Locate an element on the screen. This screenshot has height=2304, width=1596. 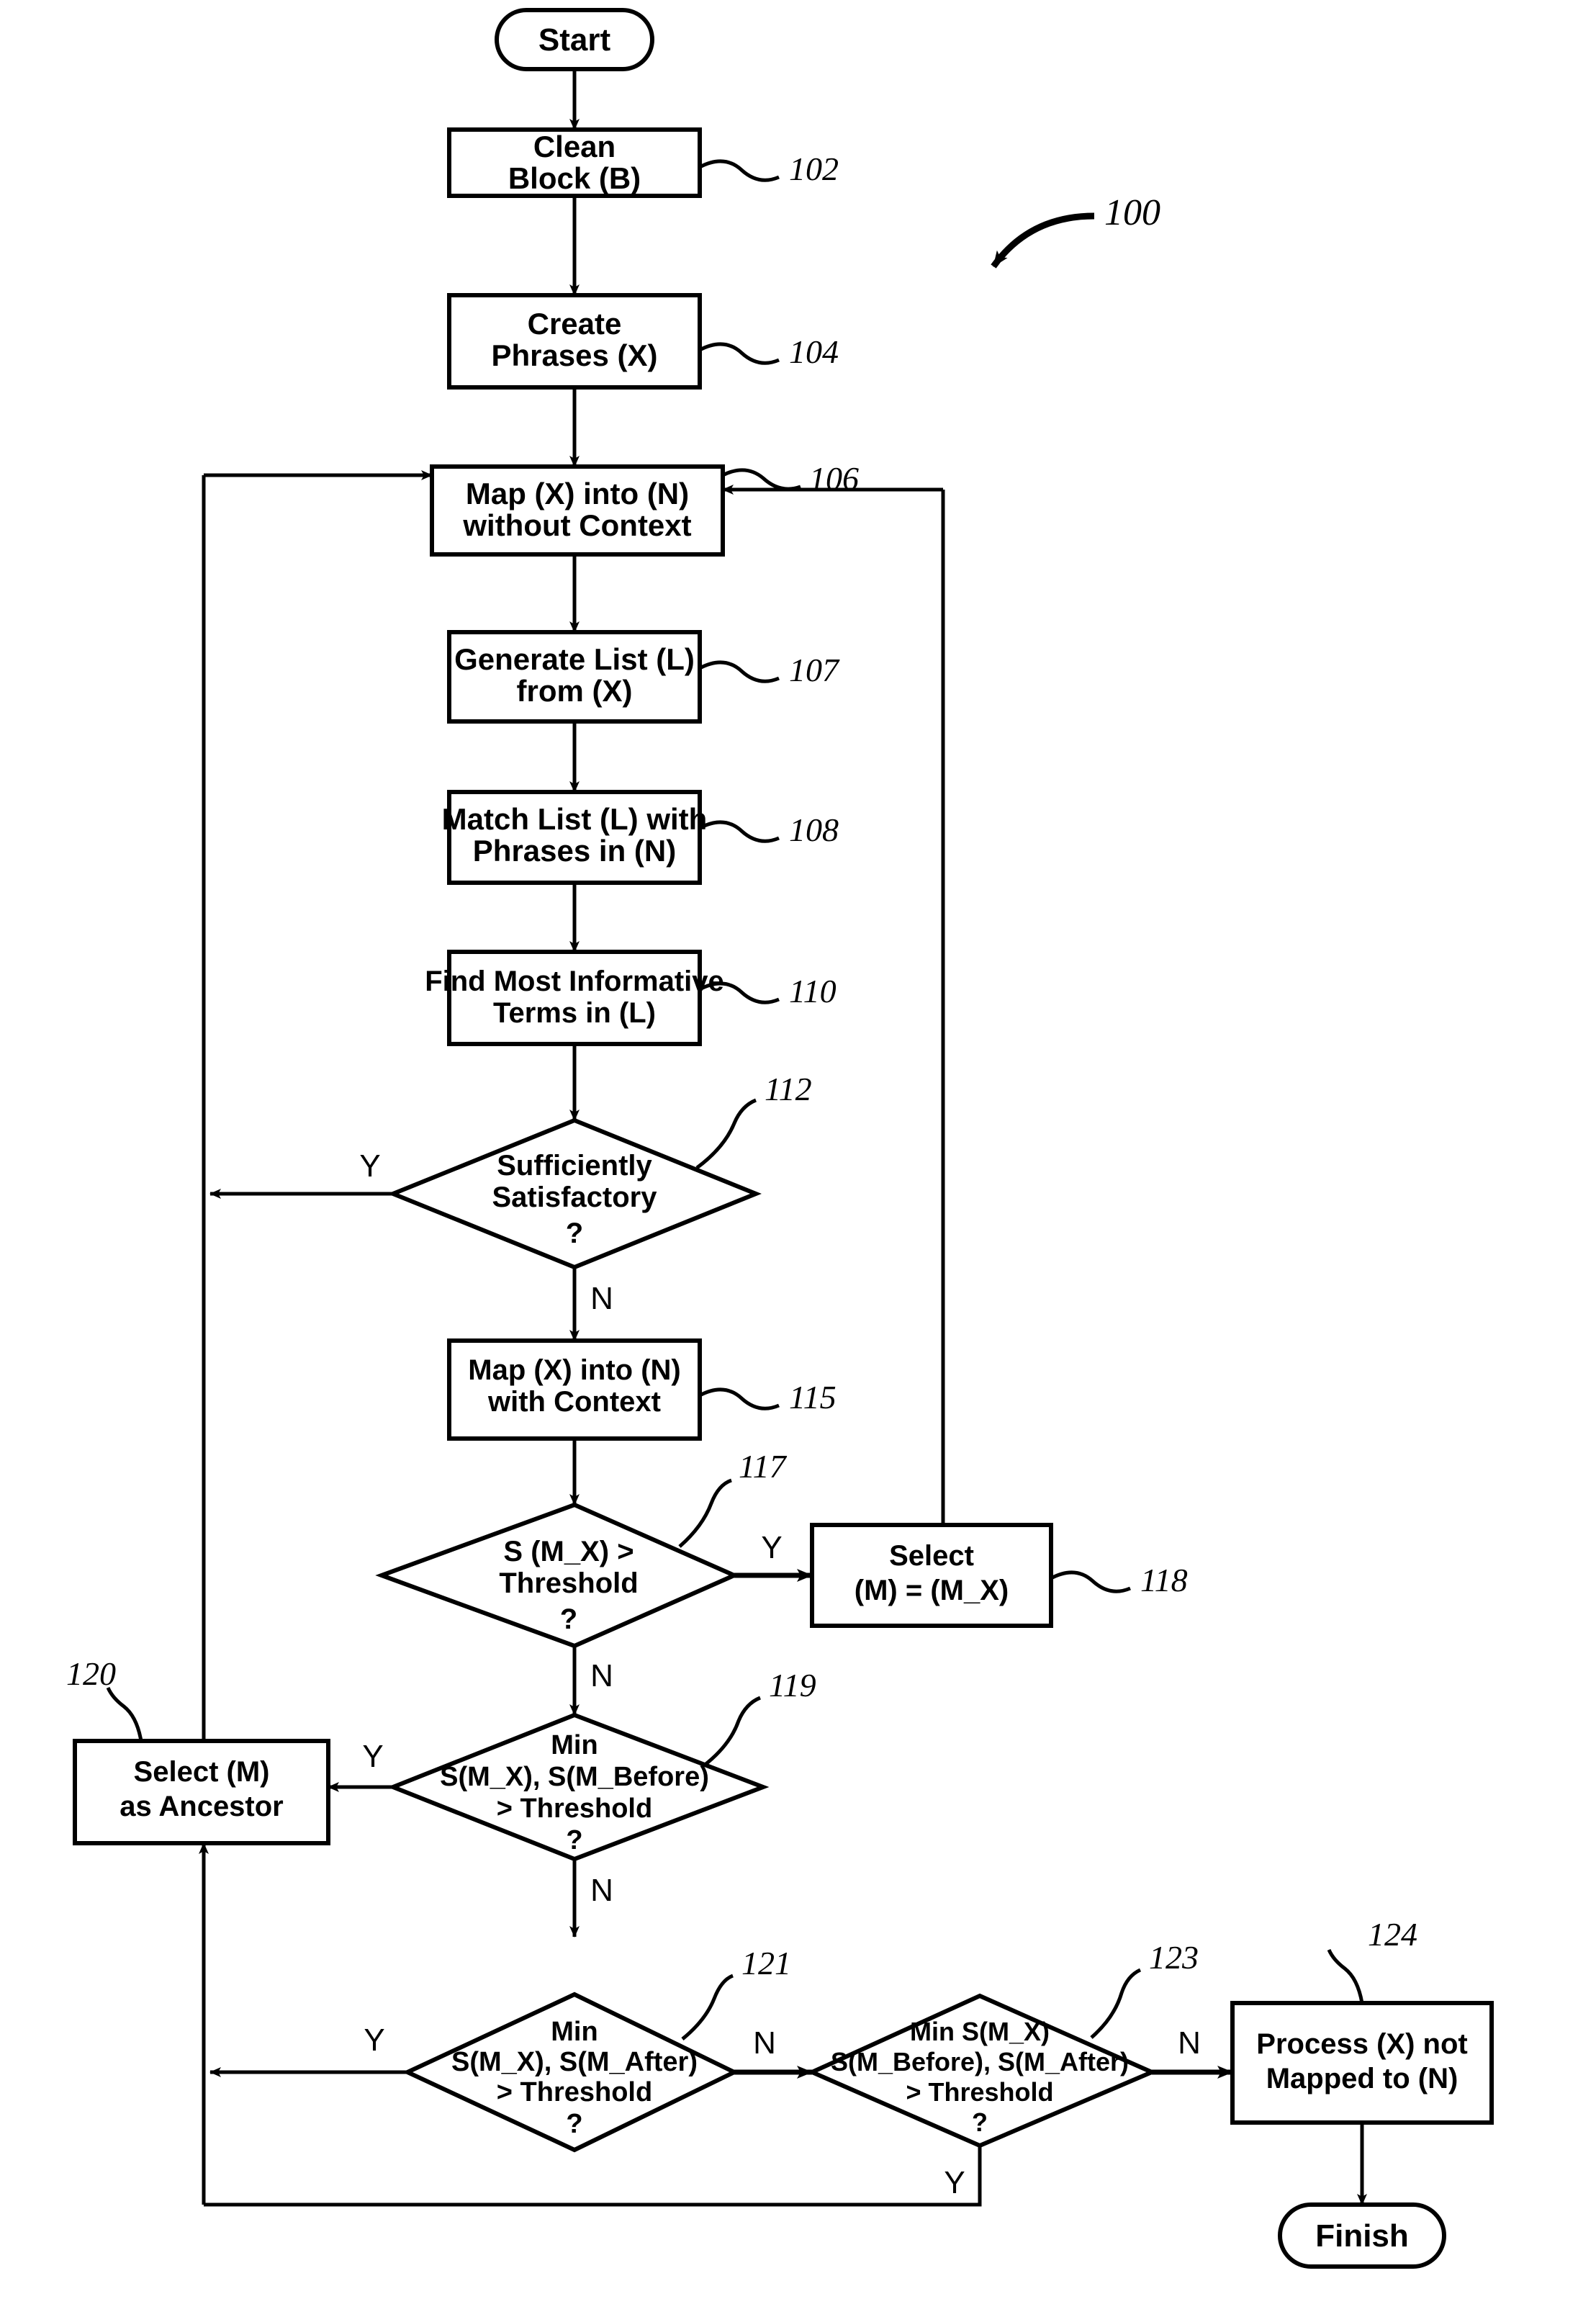
terminator-finish: Finish is located at coordinates (1362, 2235).